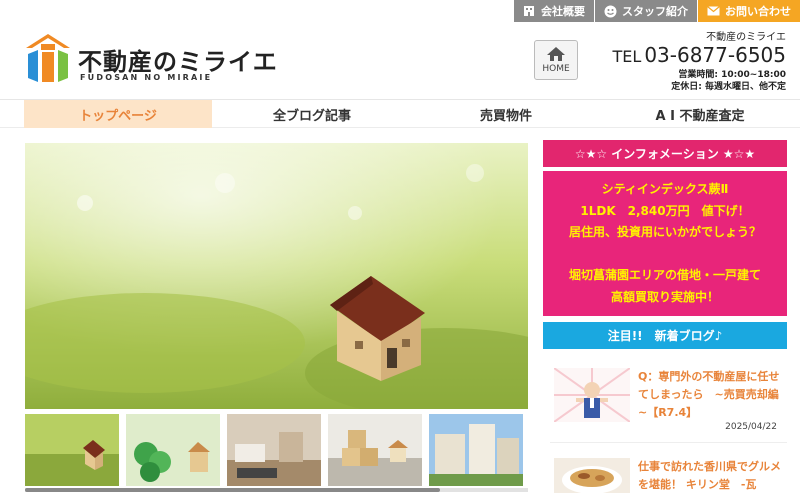  Describe the element at coordinates (665, 189) in the screenshot. I see `info-line-1: シティインデックス蕨Ⅱ` at that location.